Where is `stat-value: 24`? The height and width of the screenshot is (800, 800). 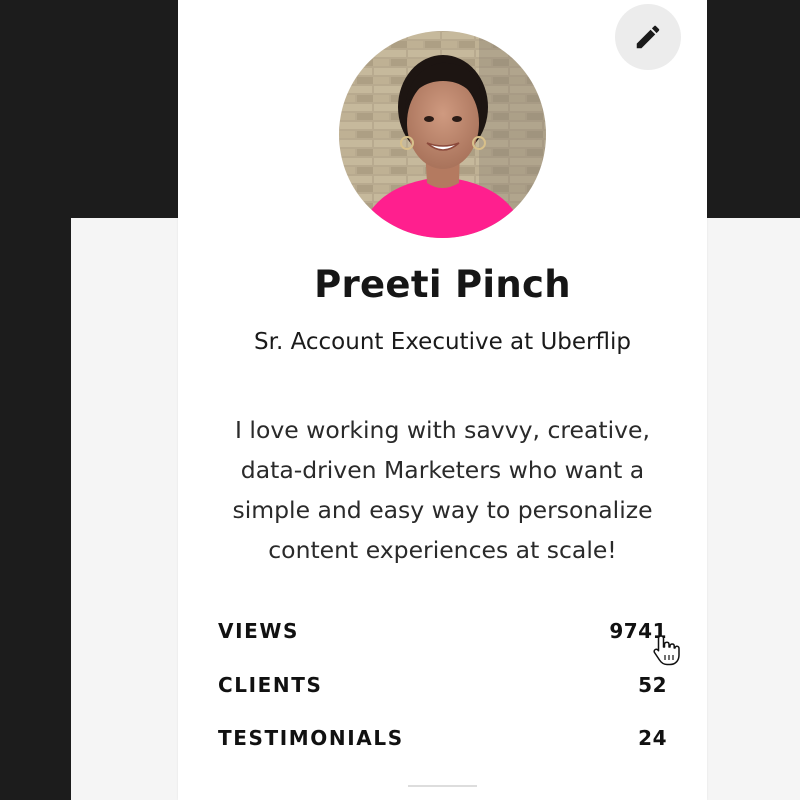
stat-value: 24 is located at coordinates (652, 738).